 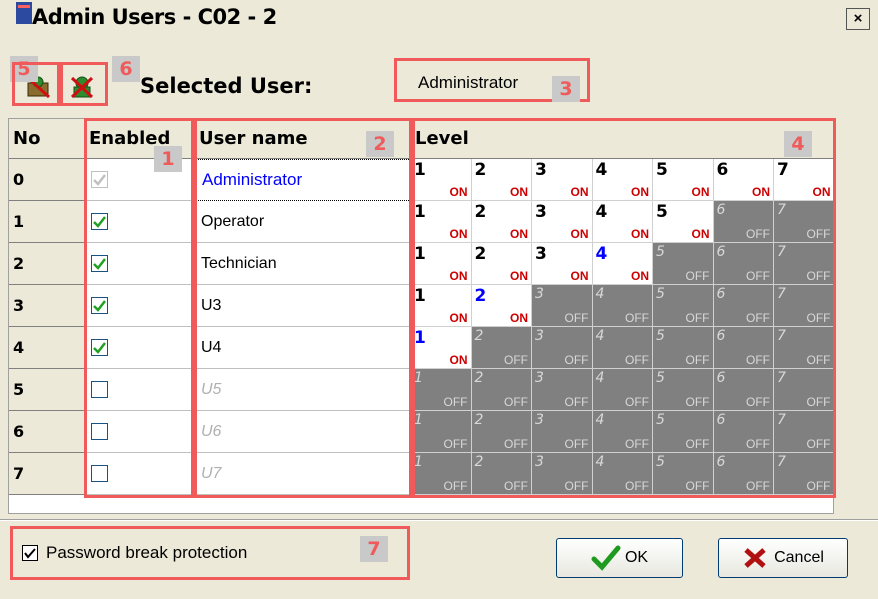 What do you see at coordinates (47, 222) in the screenshot?
I see `row-number: 1` at bounding box center [47, 222].